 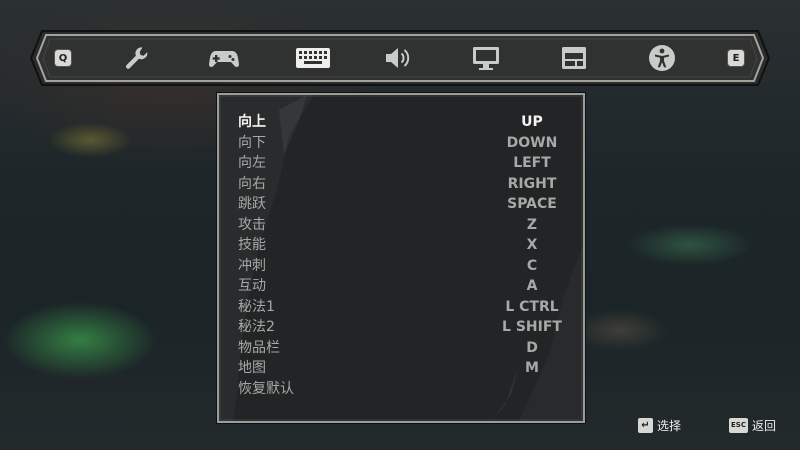 I want to click on action-label: 技能, so click(x=252, y=245).